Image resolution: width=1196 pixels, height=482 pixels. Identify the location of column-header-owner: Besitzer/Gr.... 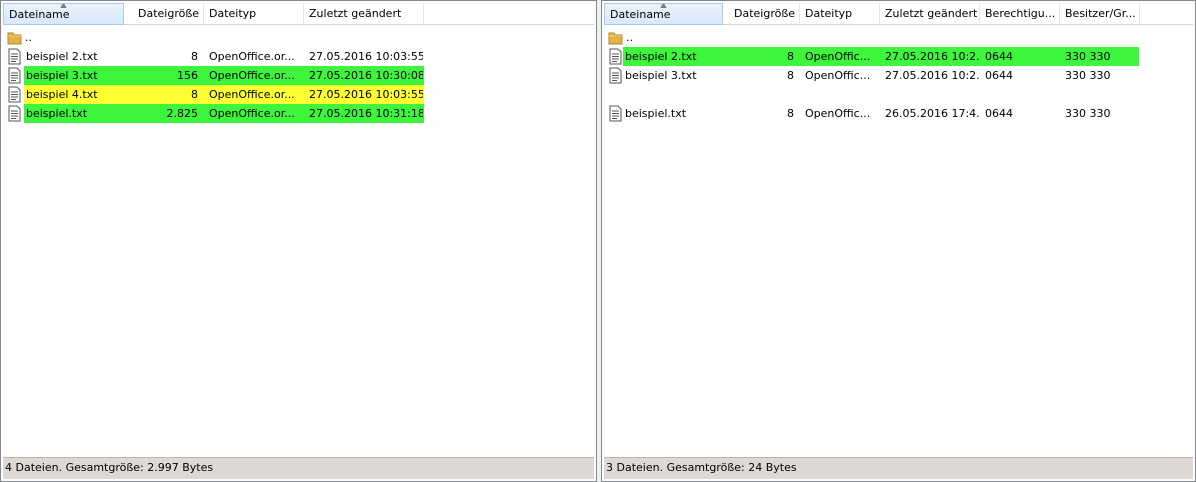
(1100, 14).